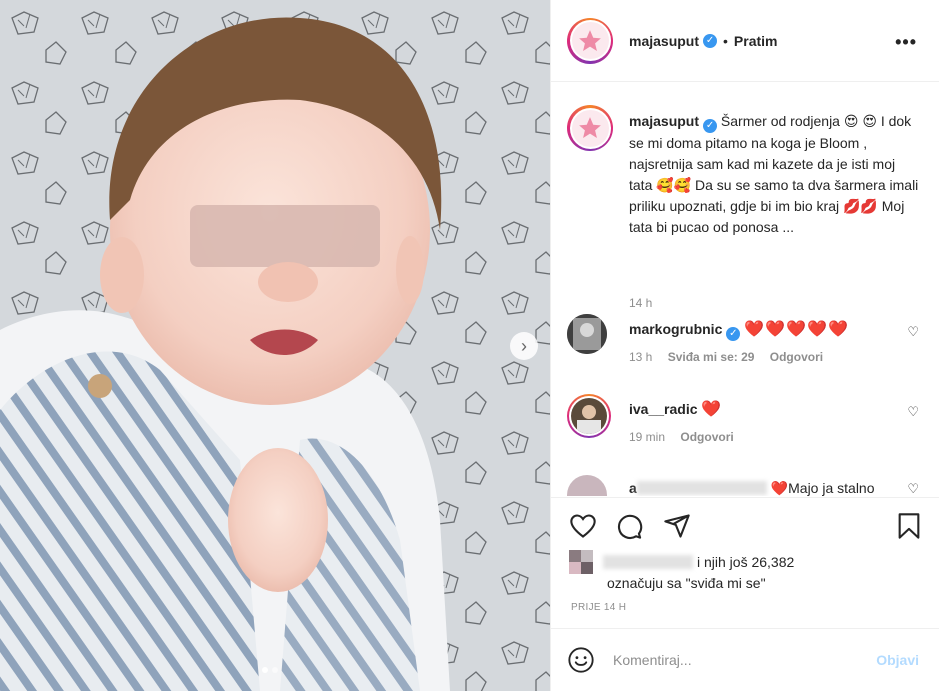  I want to click on blurred-username, so click(701, 488).